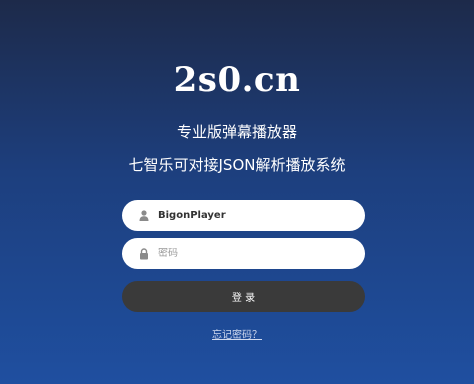 This screenshot has height=384, width=474. What do you see at coordinates (237, 165) in the screenshot?
I see `subtitle-secondary: 七智乐可对接JSON解析播放系统` at bounding box center [237, 165].